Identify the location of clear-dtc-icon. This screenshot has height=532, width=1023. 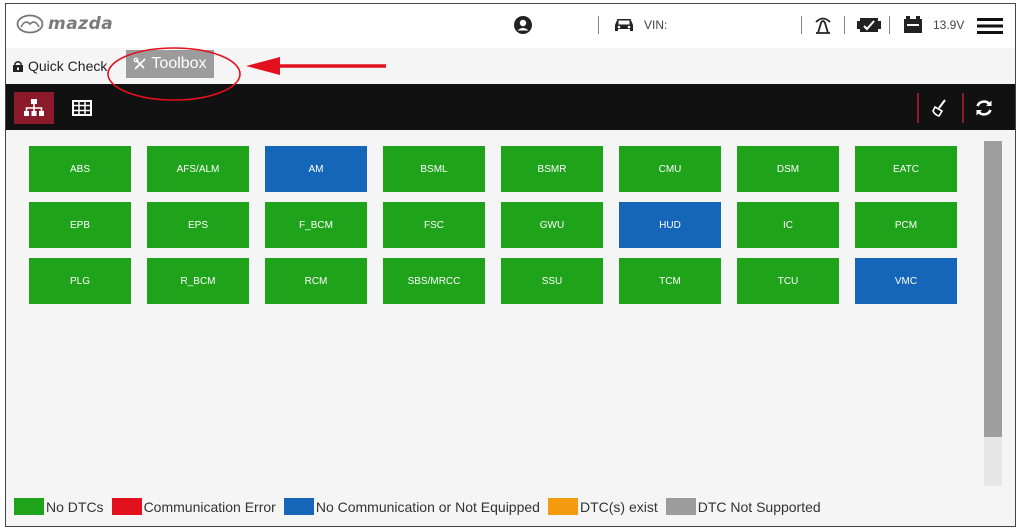
(939, 108).